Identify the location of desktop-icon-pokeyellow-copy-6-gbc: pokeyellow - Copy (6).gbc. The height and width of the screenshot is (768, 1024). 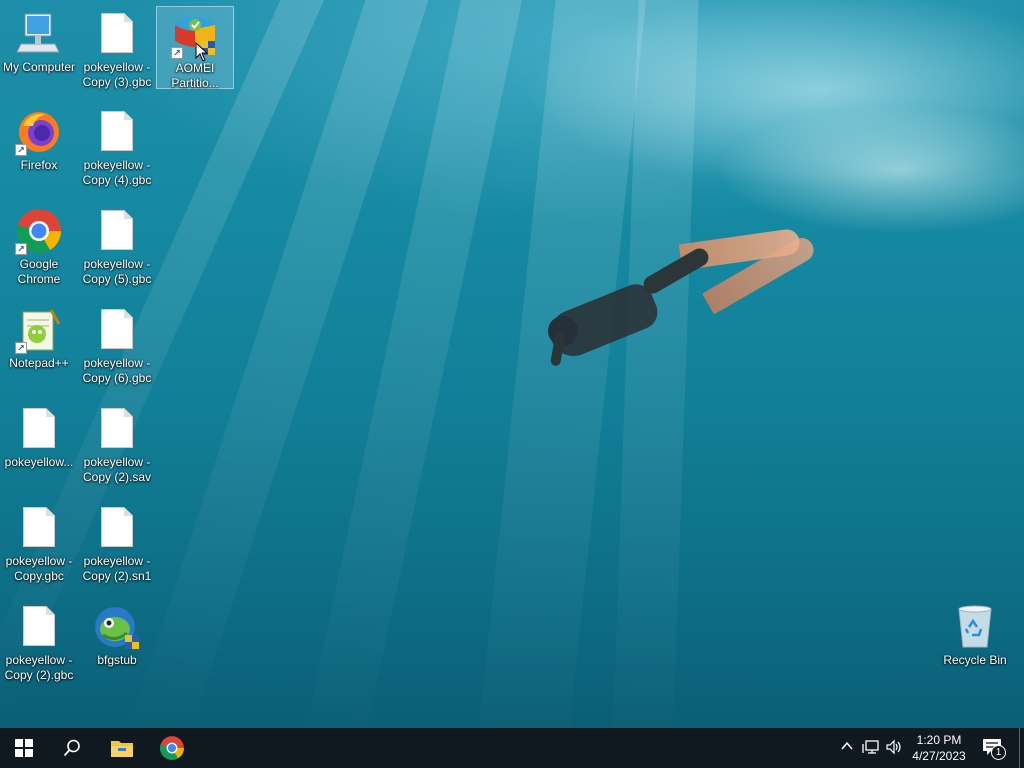
(117, 350).